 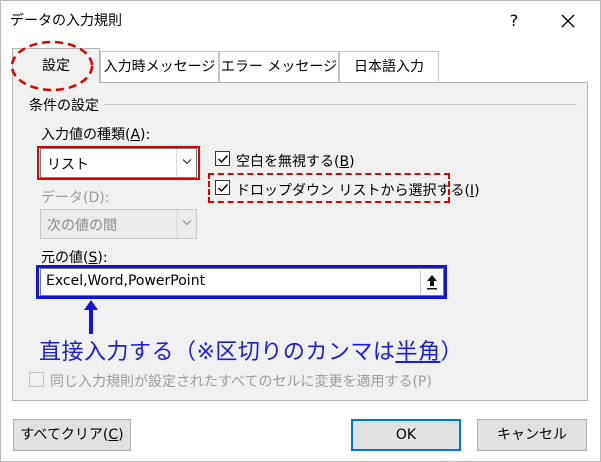 I want to click on close-button, so click(x=568, y=21).